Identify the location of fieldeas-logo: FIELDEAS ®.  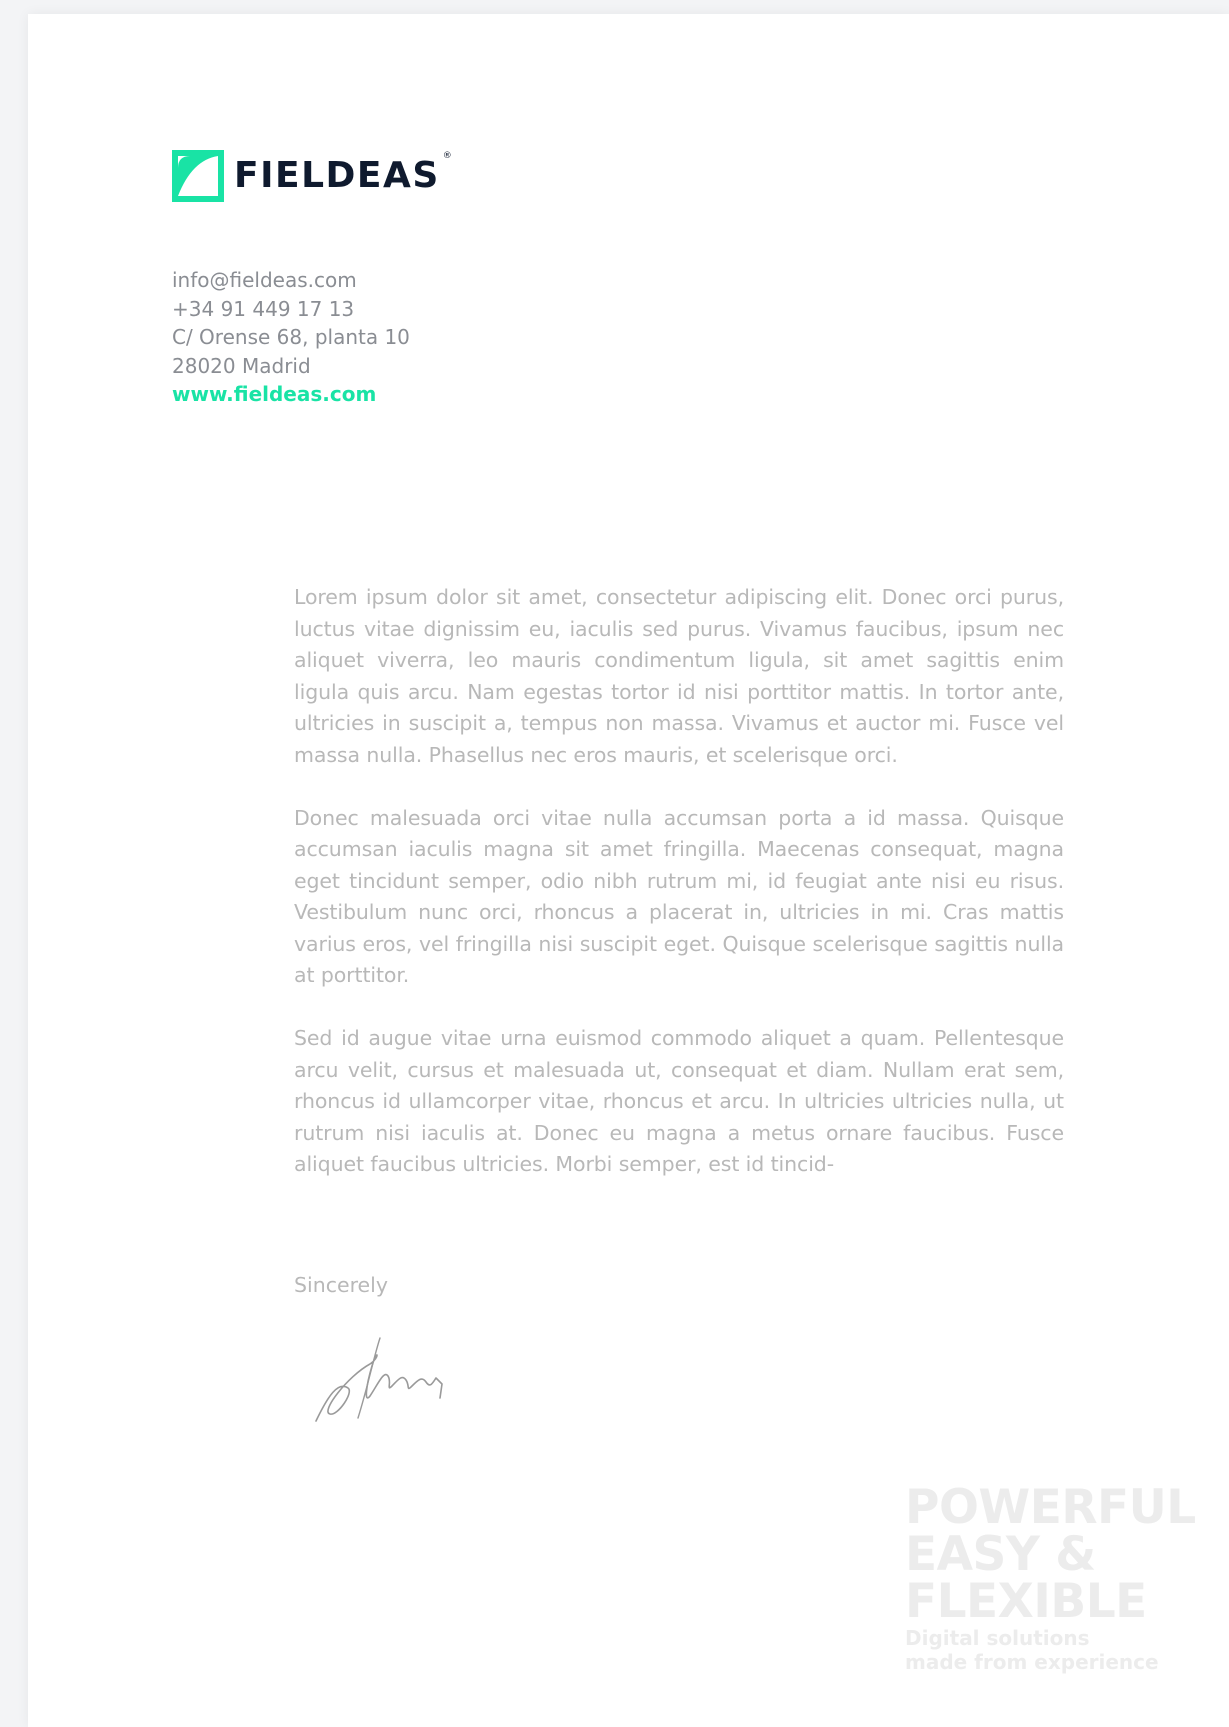
(312, 176).